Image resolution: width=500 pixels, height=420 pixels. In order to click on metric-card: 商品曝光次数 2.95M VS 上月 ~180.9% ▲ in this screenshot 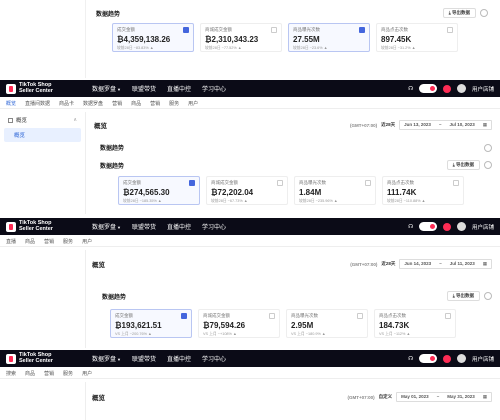, I will do `click(327, 323)`.